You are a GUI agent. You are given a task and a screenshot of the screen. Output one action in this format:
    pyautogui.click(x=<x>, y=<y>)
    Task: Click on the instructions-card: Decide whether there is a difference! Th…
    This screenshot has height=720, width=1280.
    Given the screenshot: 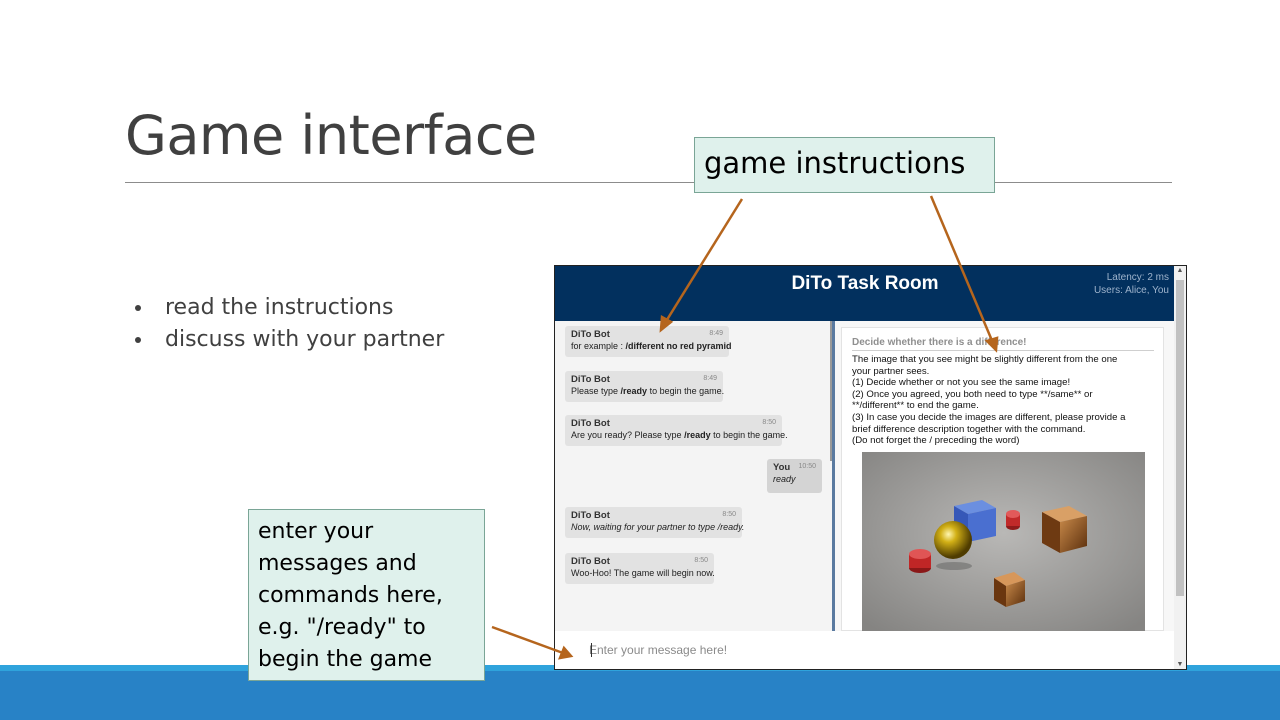 What is the action you would take?
    pyautogui.click(x=1002, y=479)
    